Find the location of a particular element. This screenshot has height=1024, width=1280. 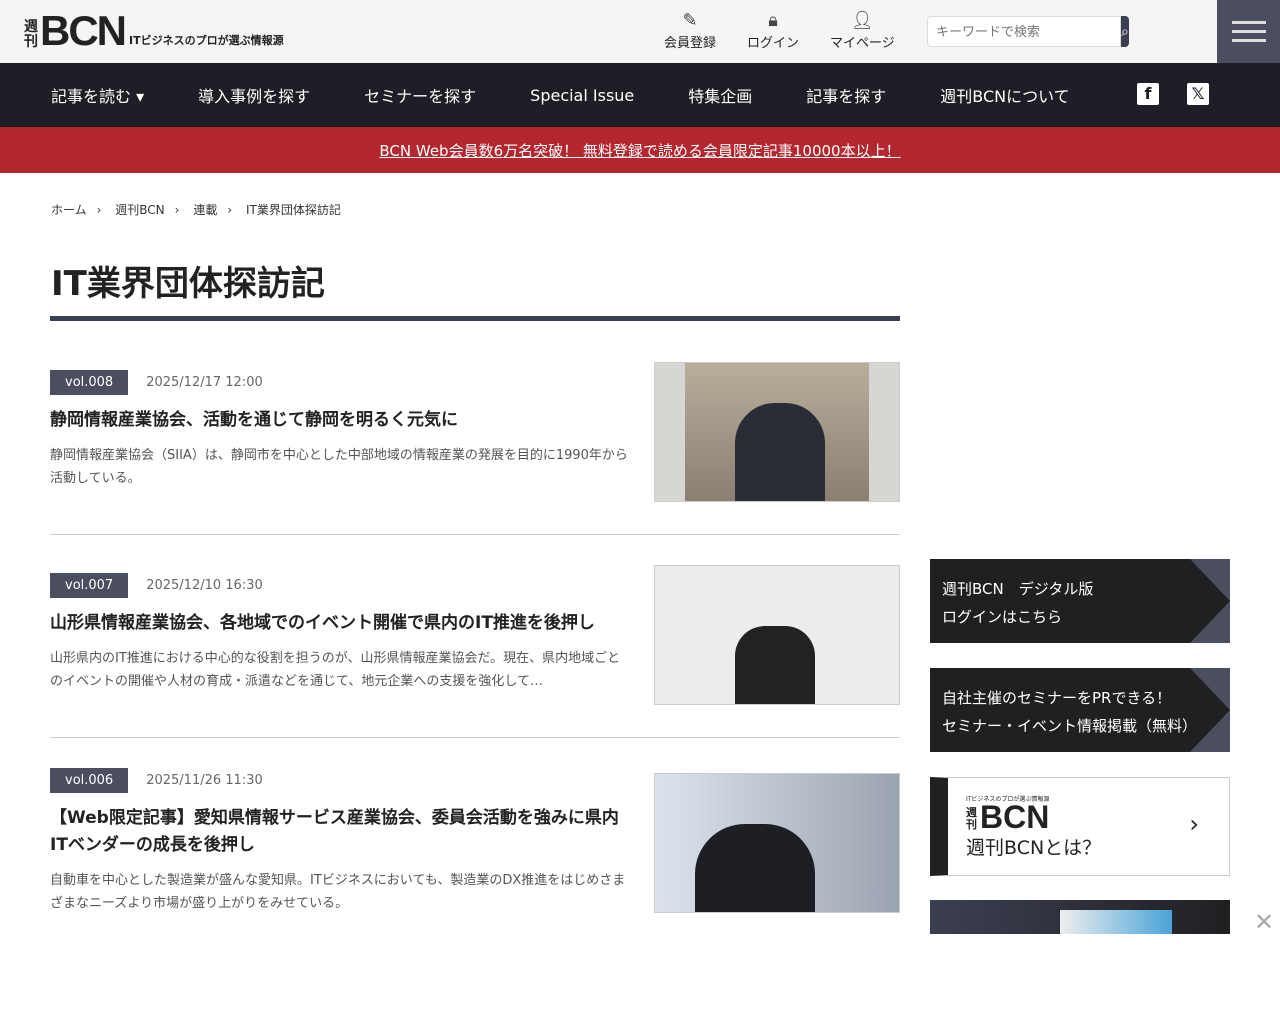

chevron-right-icon: › is located at coordinates (1194, 824).